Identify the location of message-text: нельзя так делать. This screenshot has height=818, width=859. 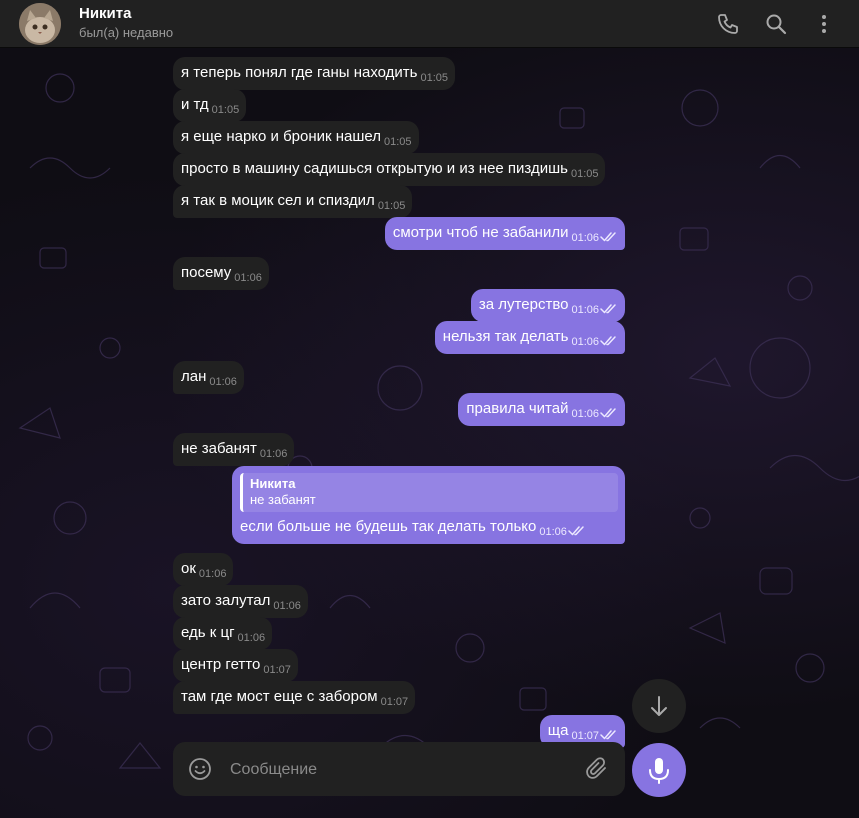
(505, 336).